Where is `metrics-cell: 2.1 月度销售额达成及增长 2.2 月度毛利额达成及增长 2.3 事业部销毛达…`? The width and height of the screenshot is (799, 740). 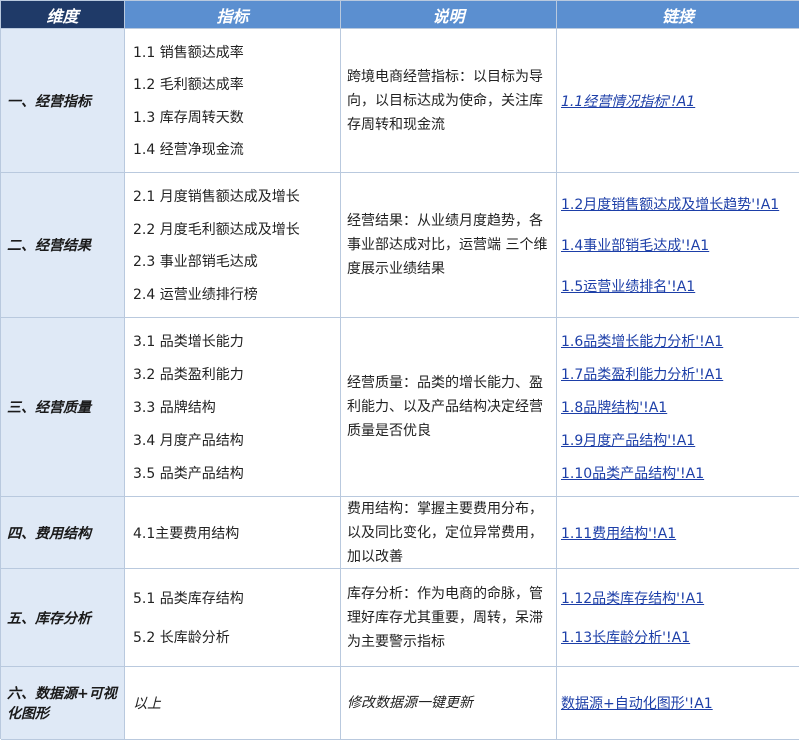
metrics-cell: 2.1 月度销售额达成及增长 2.2 月度毛利额达成及增长 2.3 事业部销毛达… is located at coordinates (233, 245).